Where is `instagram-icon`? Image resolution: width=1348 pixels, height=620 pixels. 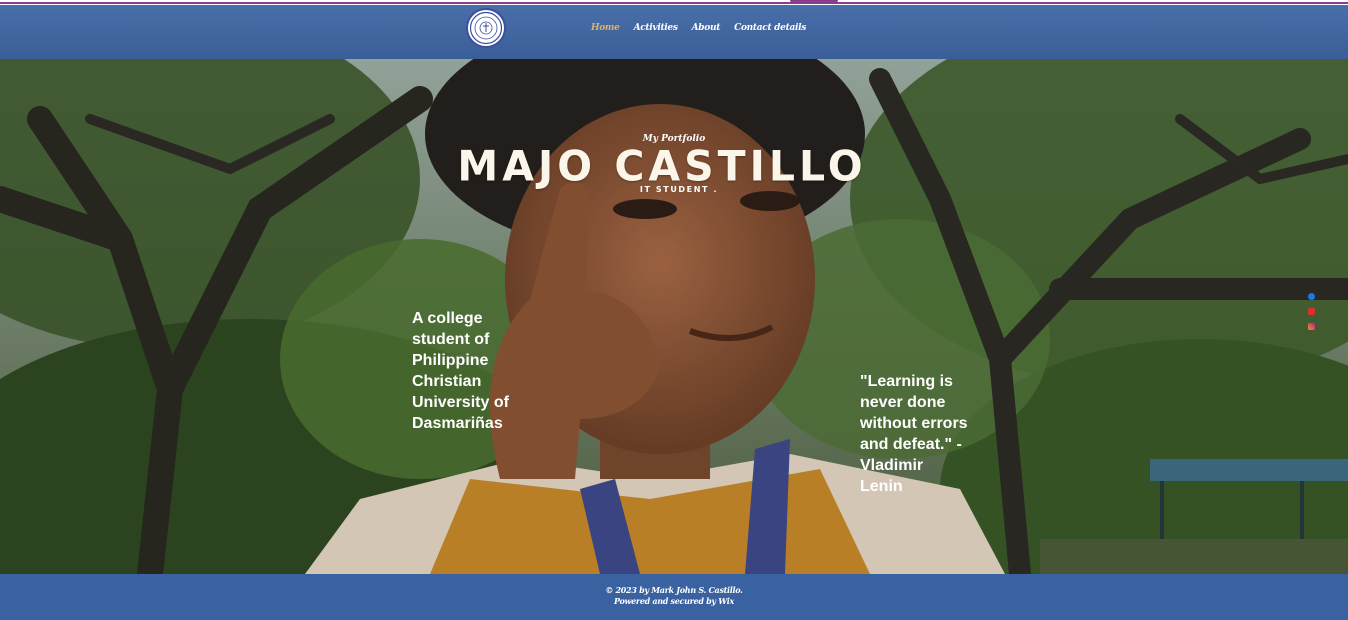
instagram-icon is located at coordinates (1311, 326).